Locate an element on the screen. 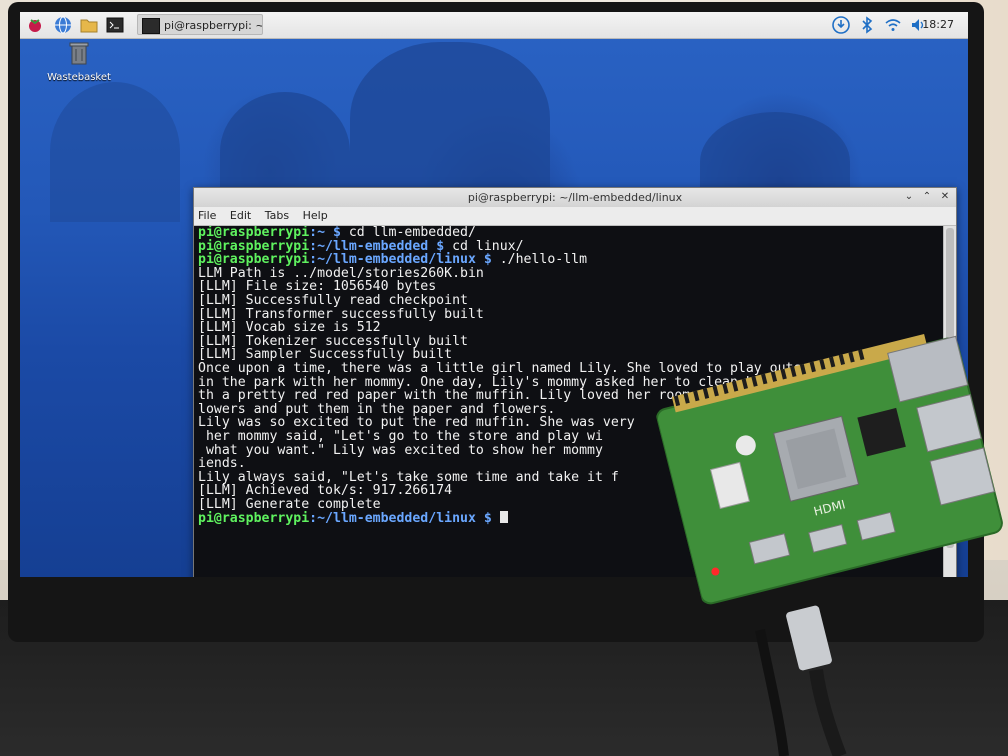 Image resolution: width=1008 pixels, height=756 pixels. web-browser-icon is located at coordinates (63, 25).